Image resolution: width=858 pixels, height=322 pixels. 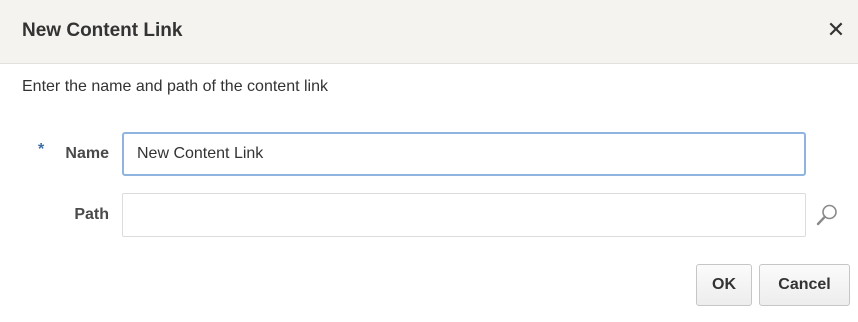 What do you see at coordinates (836, 30) in the screenshot?
I see `close-icon: ✕` at bounding box center [836, 30].